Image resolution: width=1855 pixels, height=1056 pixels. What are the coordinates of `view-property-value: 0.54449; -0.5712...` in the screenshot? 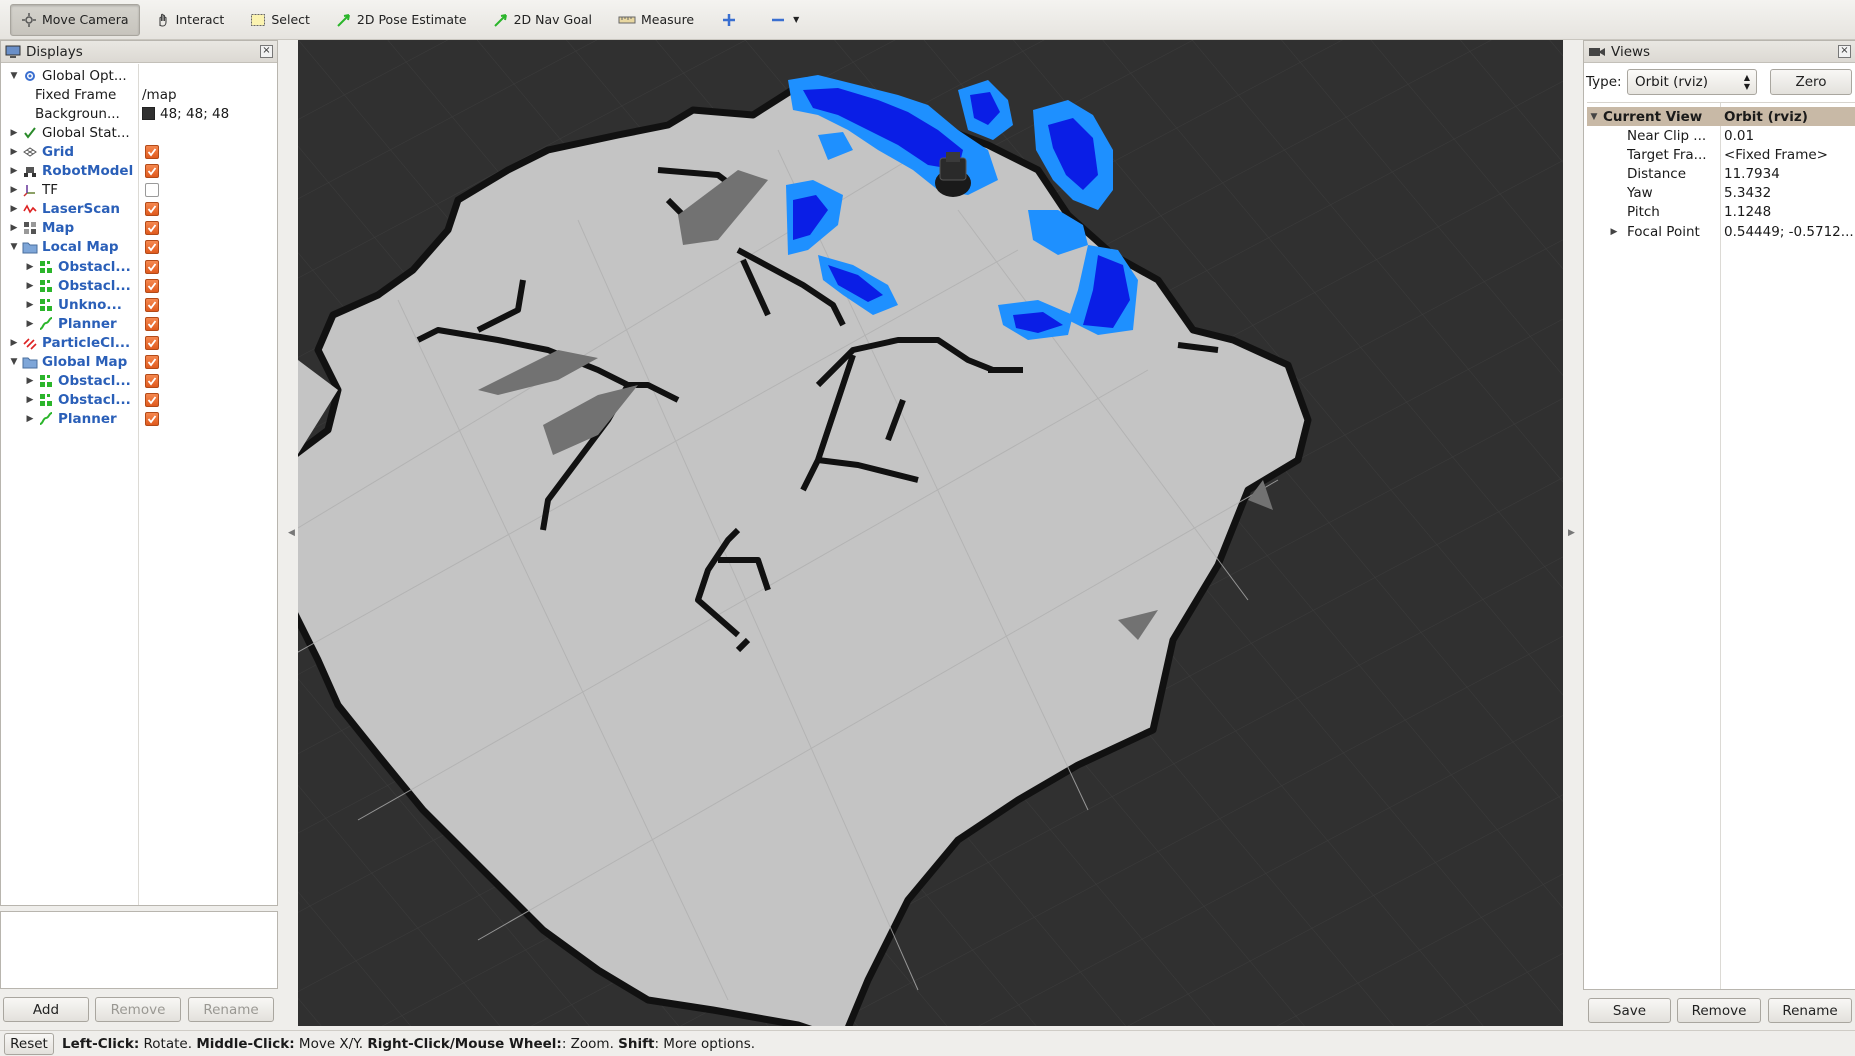 It's located at (1789, 232).